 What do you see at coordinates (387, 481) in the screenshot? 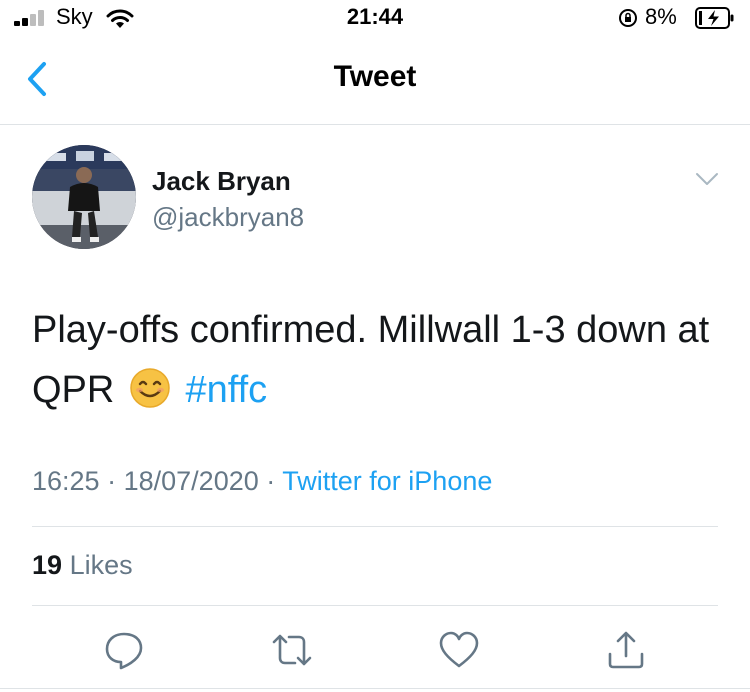
I see `tweet-source-link: Twitter for iPhone` at bounding box center [387, 481].